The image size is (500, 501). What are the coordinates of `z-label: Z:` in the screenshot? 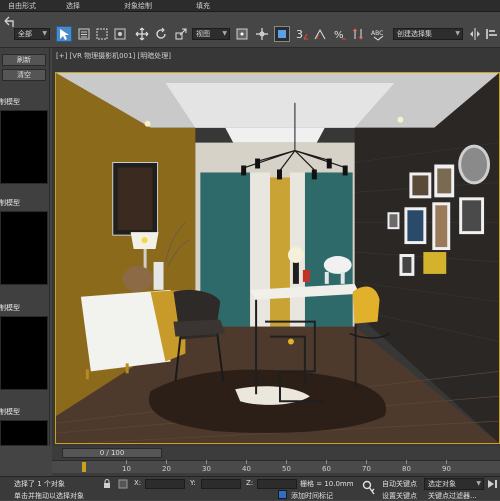 It's located at (250, 483).